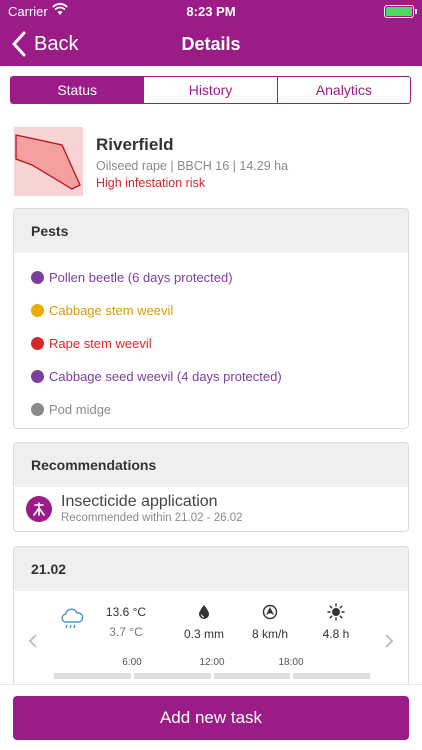 Image resolution: width=422 pixels, height=750 pixels. I want to click on pest-item: Rape stem weevil, so click(211, 343).